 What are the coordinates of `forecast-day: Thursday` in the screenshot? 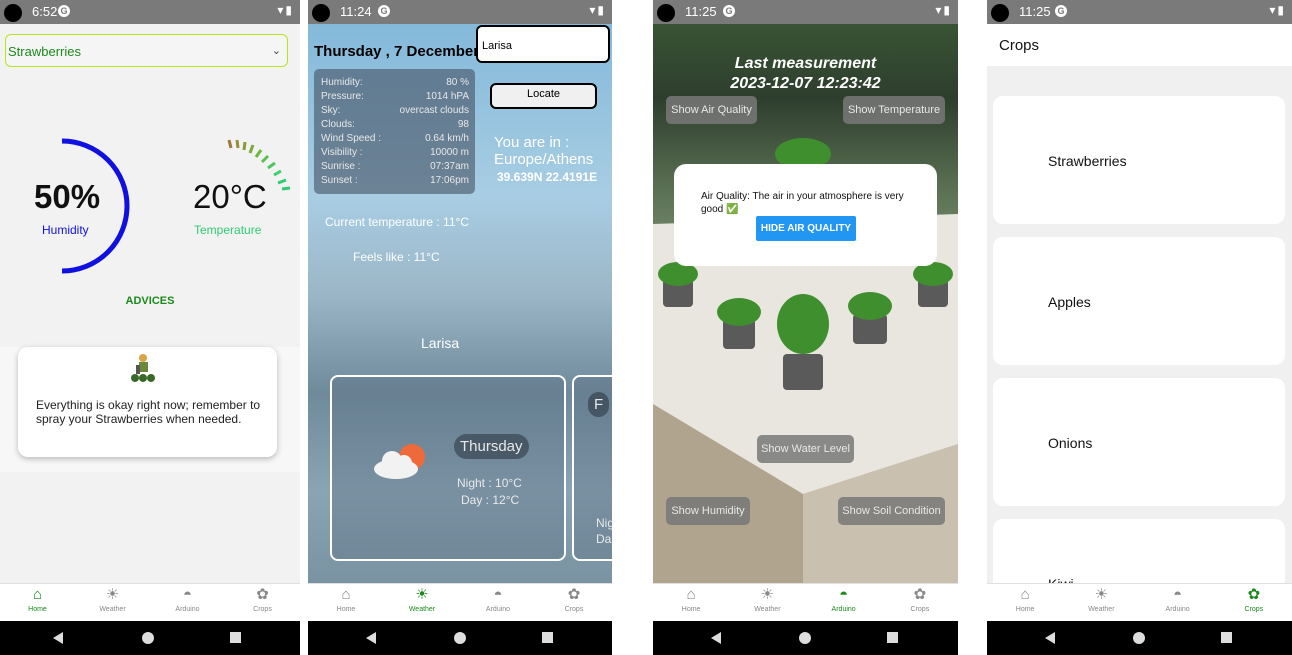 It's located at (491, 446).